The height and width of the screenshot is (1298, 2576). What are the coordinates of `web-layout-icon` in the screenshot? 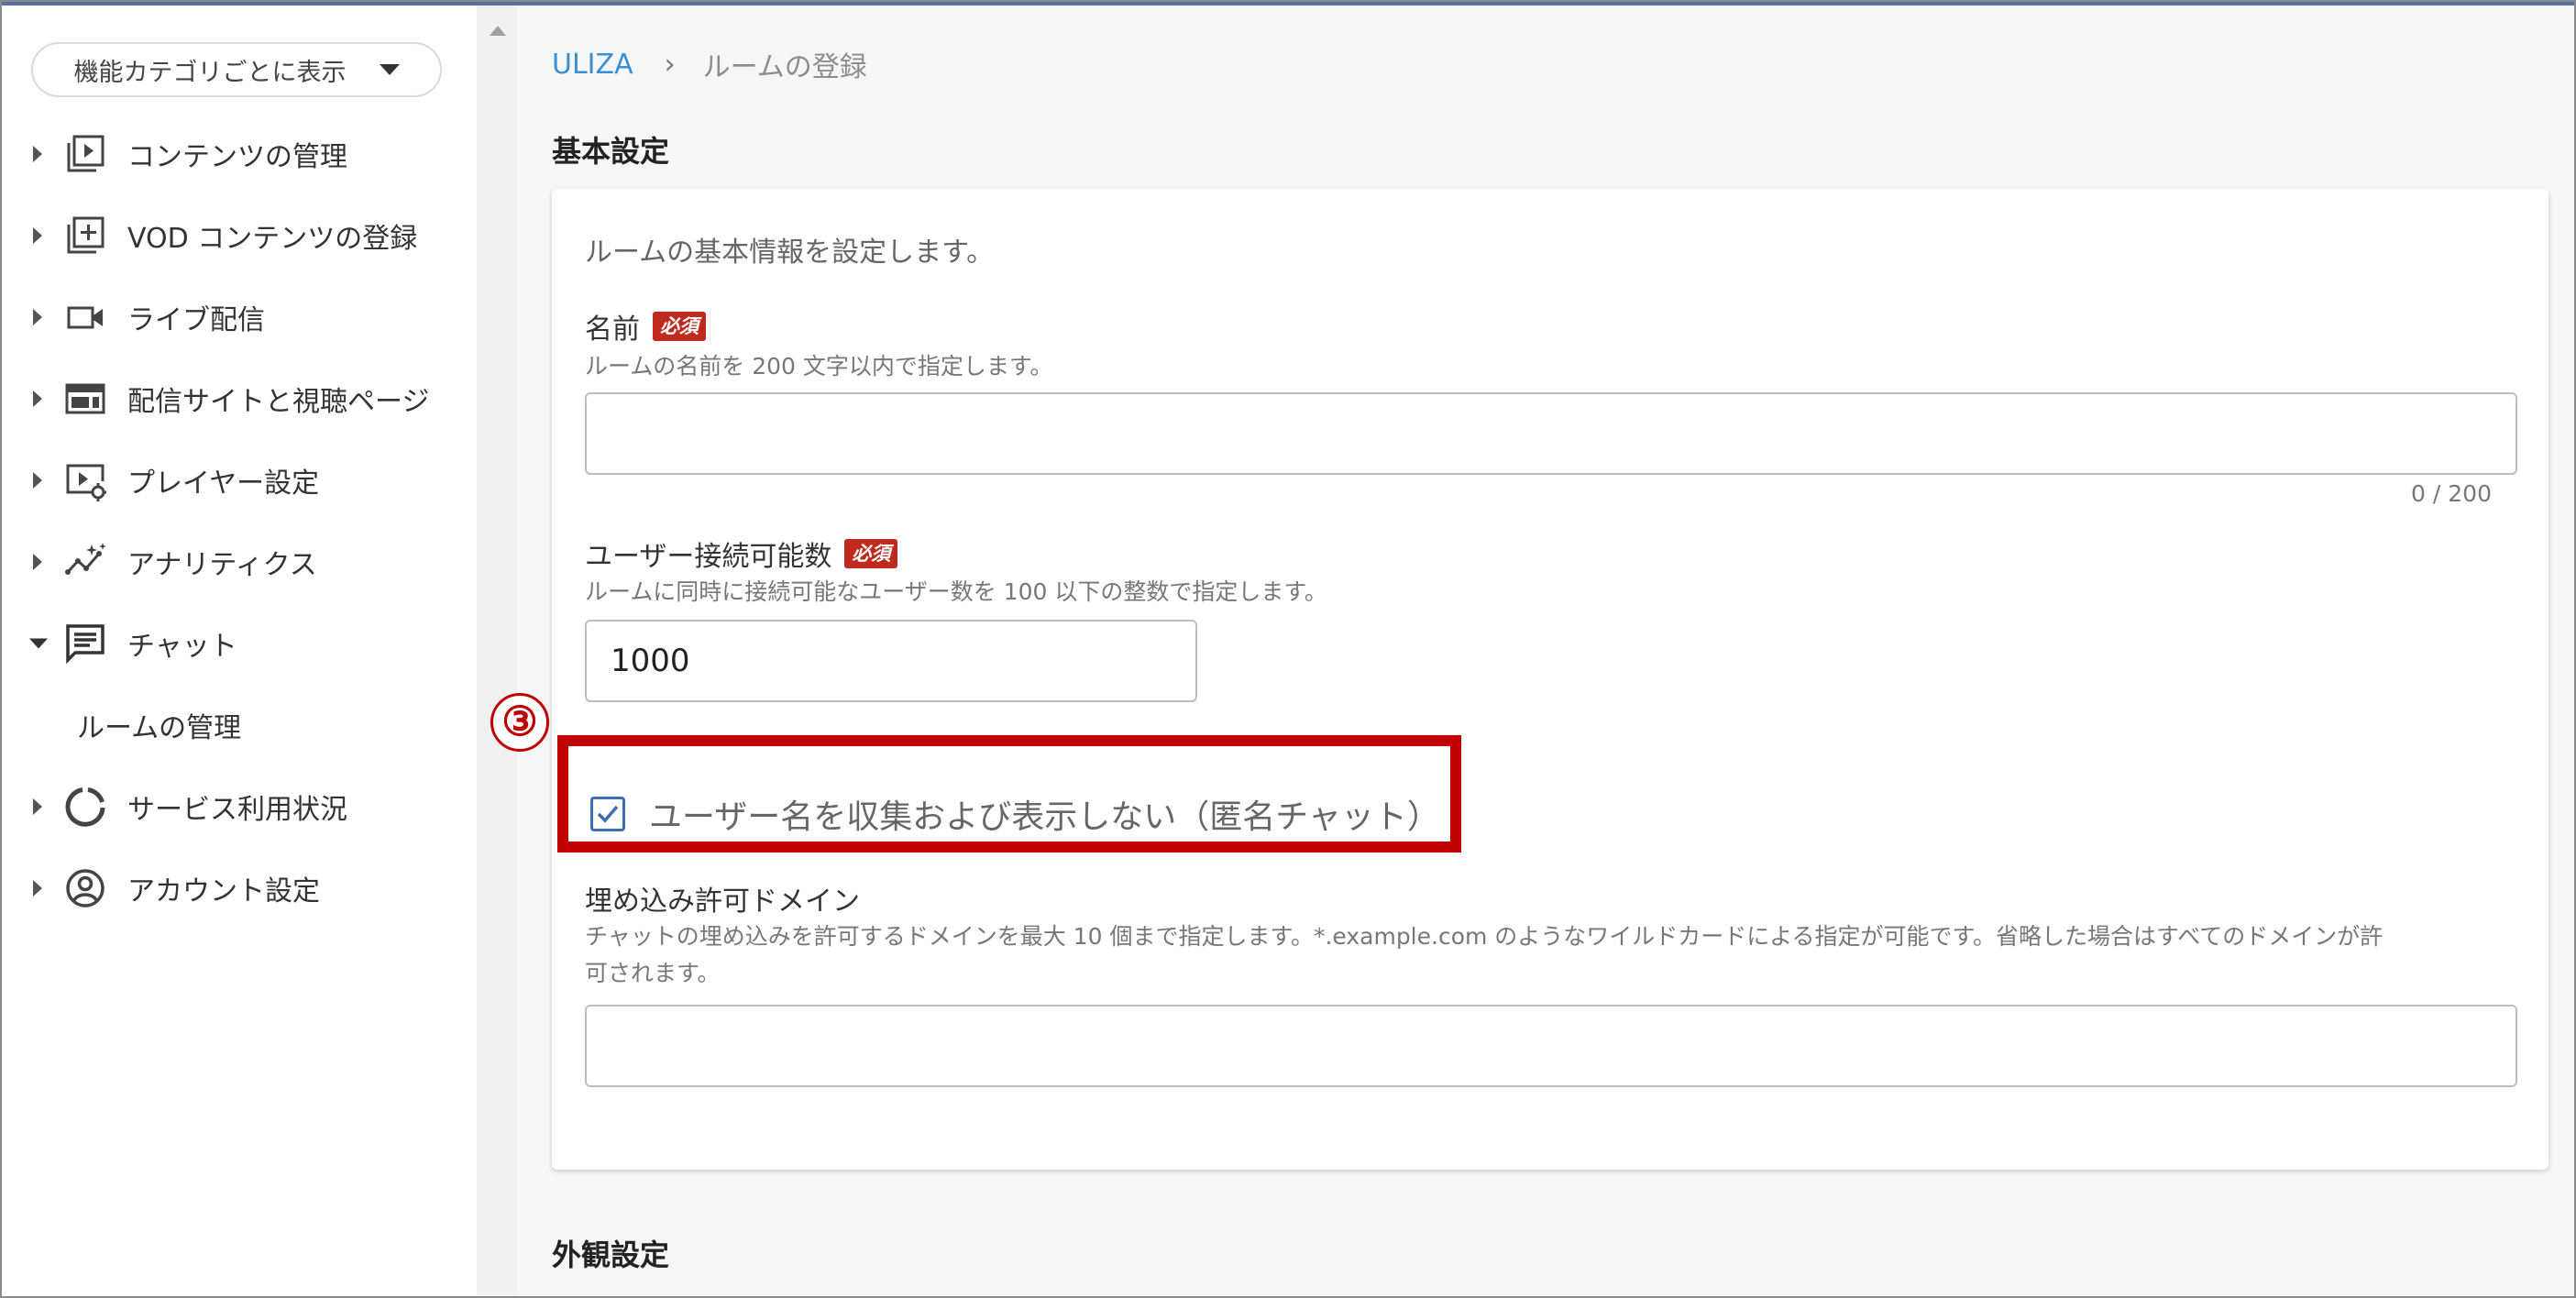 It's located at (85, 398).